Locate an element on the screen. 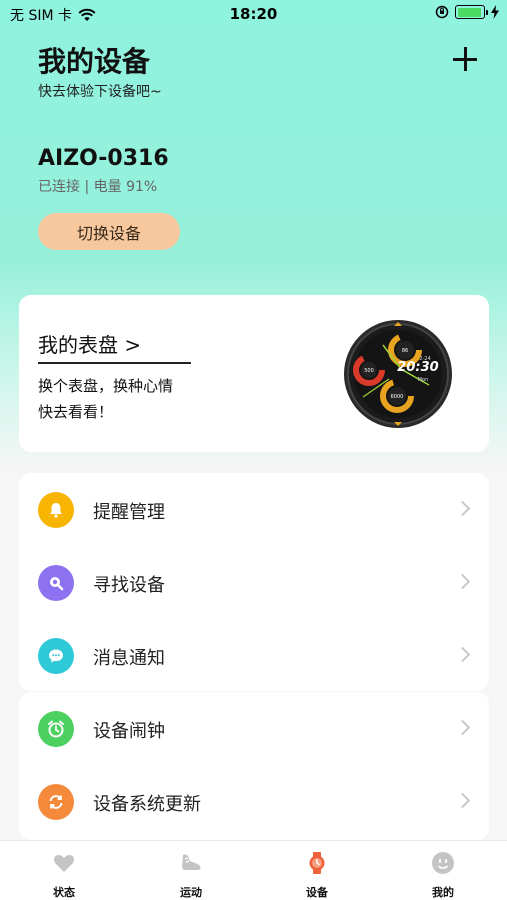  status-bar: 无 SIM 卡 18:20 is located at coordinates (253, 14).